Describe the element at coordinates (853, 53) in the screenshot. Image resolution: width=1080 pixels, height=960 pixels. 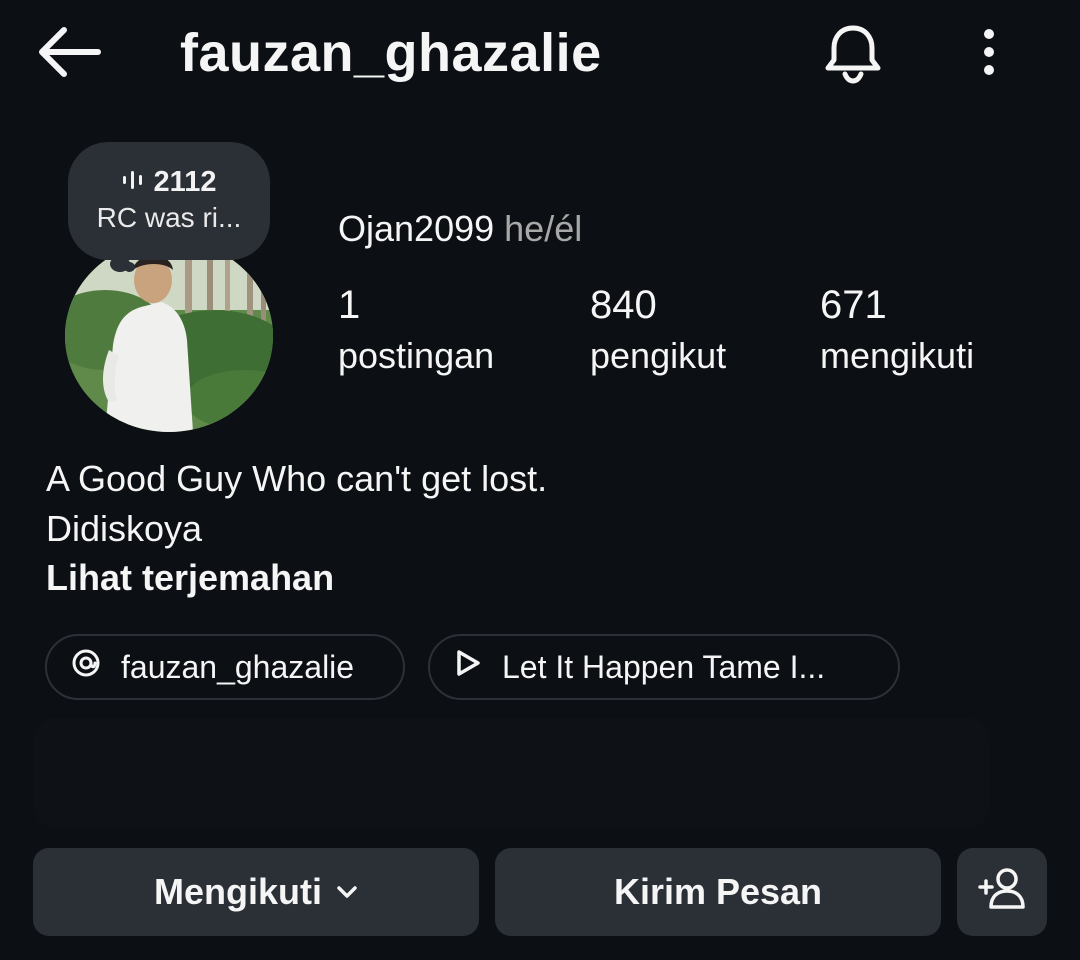
I see `bell-icon` at that location.